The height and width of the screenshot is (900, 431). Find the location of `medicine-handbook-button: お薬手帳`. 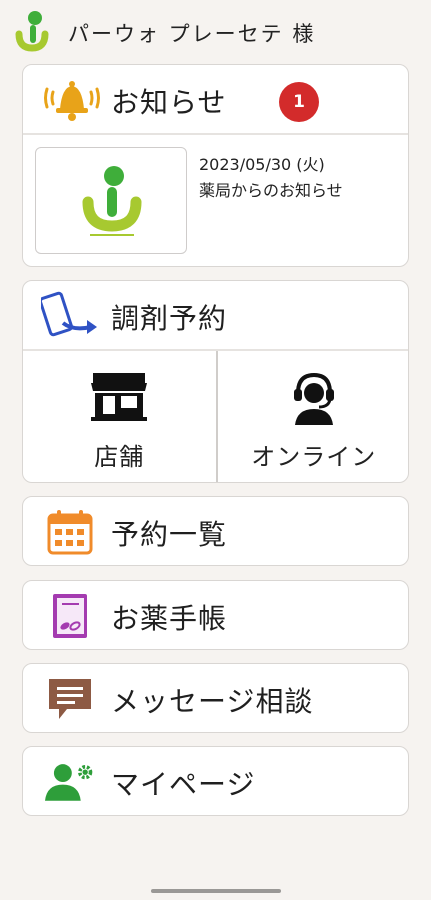

medicine-handbook-button: お薬手帳 is located at coordinates (215, 615).